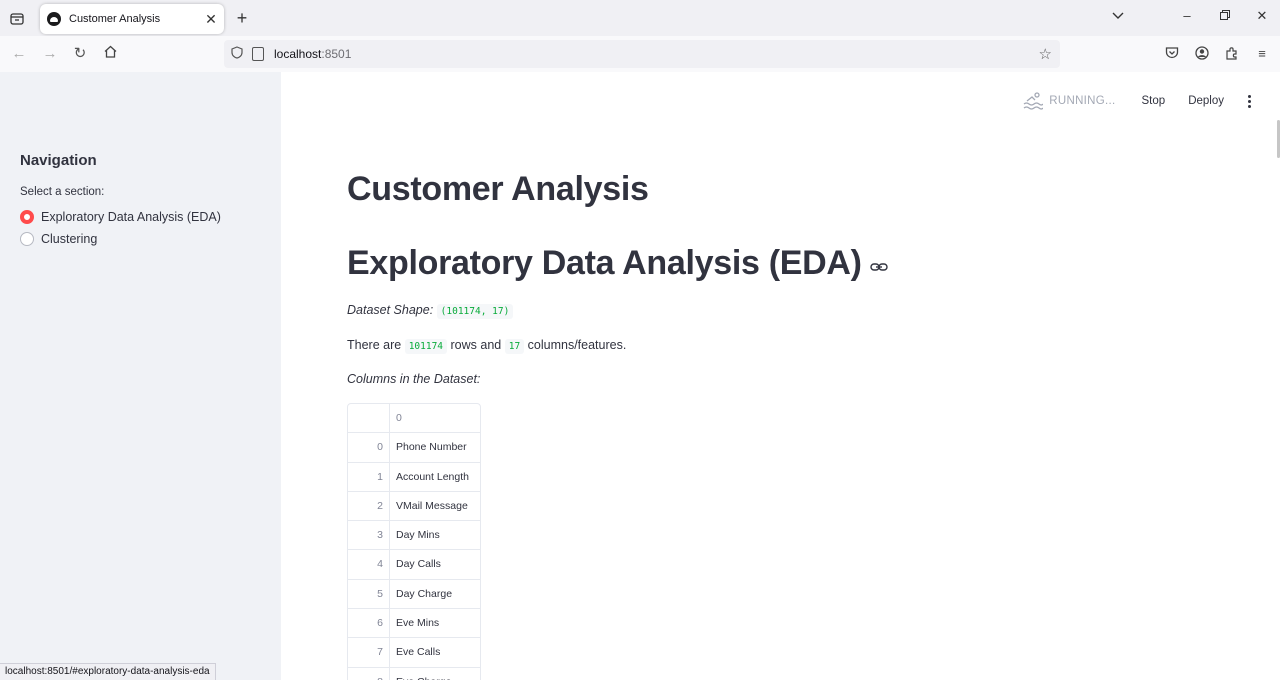 This screenshot has width=1280, height=680. I want to click on column-header: 0, so click(435, 418).